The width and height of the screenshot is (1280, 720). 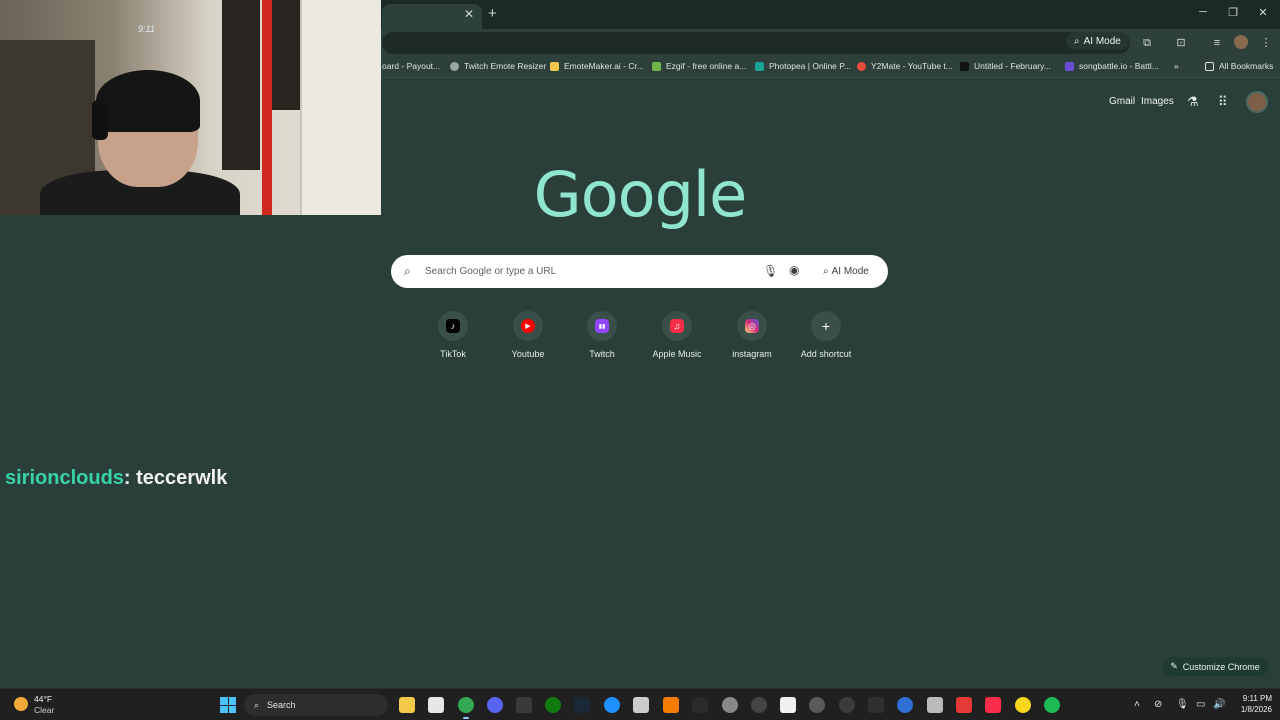 I want to click on google-lens-icon: ◉, so click(x=794, y=270).